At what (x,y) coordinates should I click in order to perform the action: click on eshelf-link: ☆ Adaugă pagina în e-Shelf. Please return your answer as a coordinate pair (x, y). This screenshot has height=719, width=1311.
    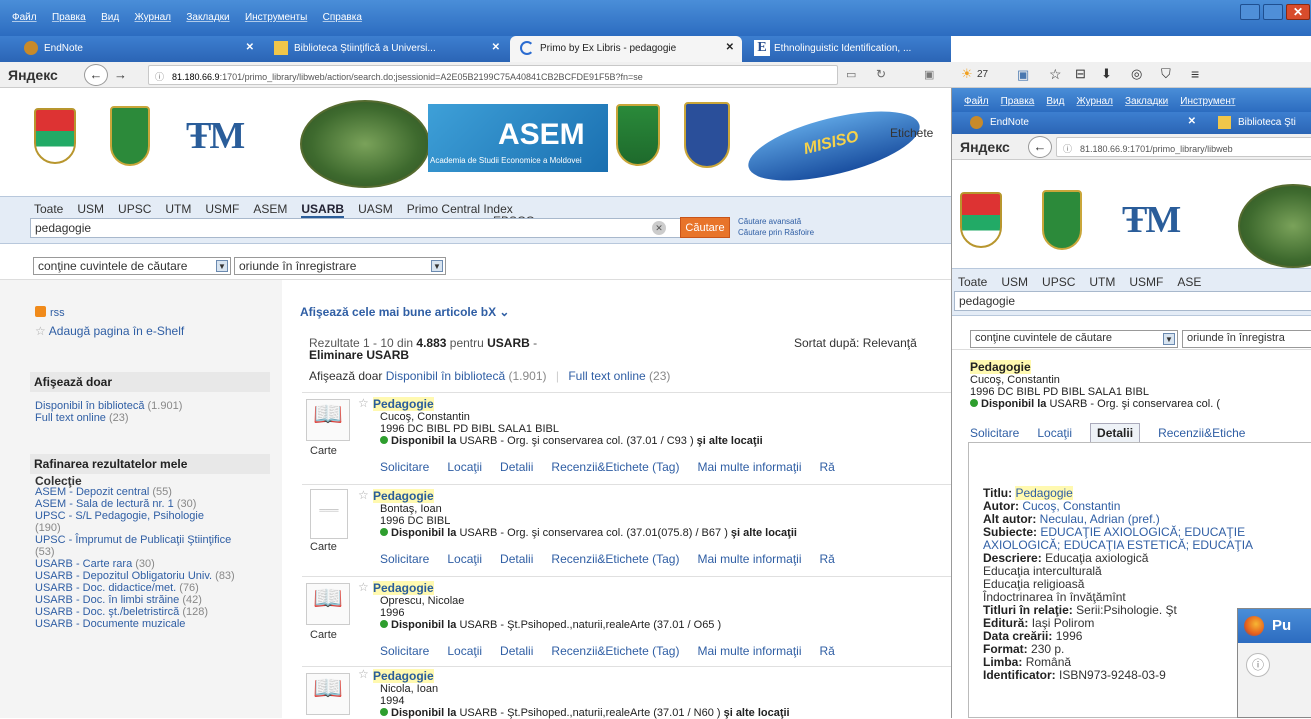
    Looking at the image, I should click on (109, 331).